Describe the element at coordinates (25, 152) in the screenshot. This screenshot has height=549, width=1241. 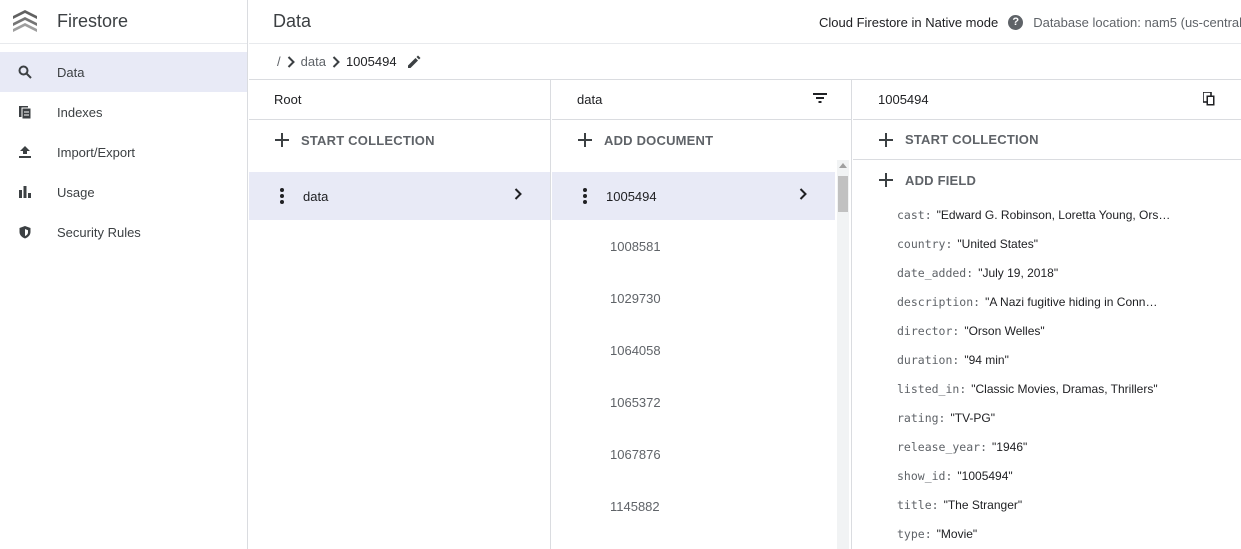
I see `upload-icon` at that location.